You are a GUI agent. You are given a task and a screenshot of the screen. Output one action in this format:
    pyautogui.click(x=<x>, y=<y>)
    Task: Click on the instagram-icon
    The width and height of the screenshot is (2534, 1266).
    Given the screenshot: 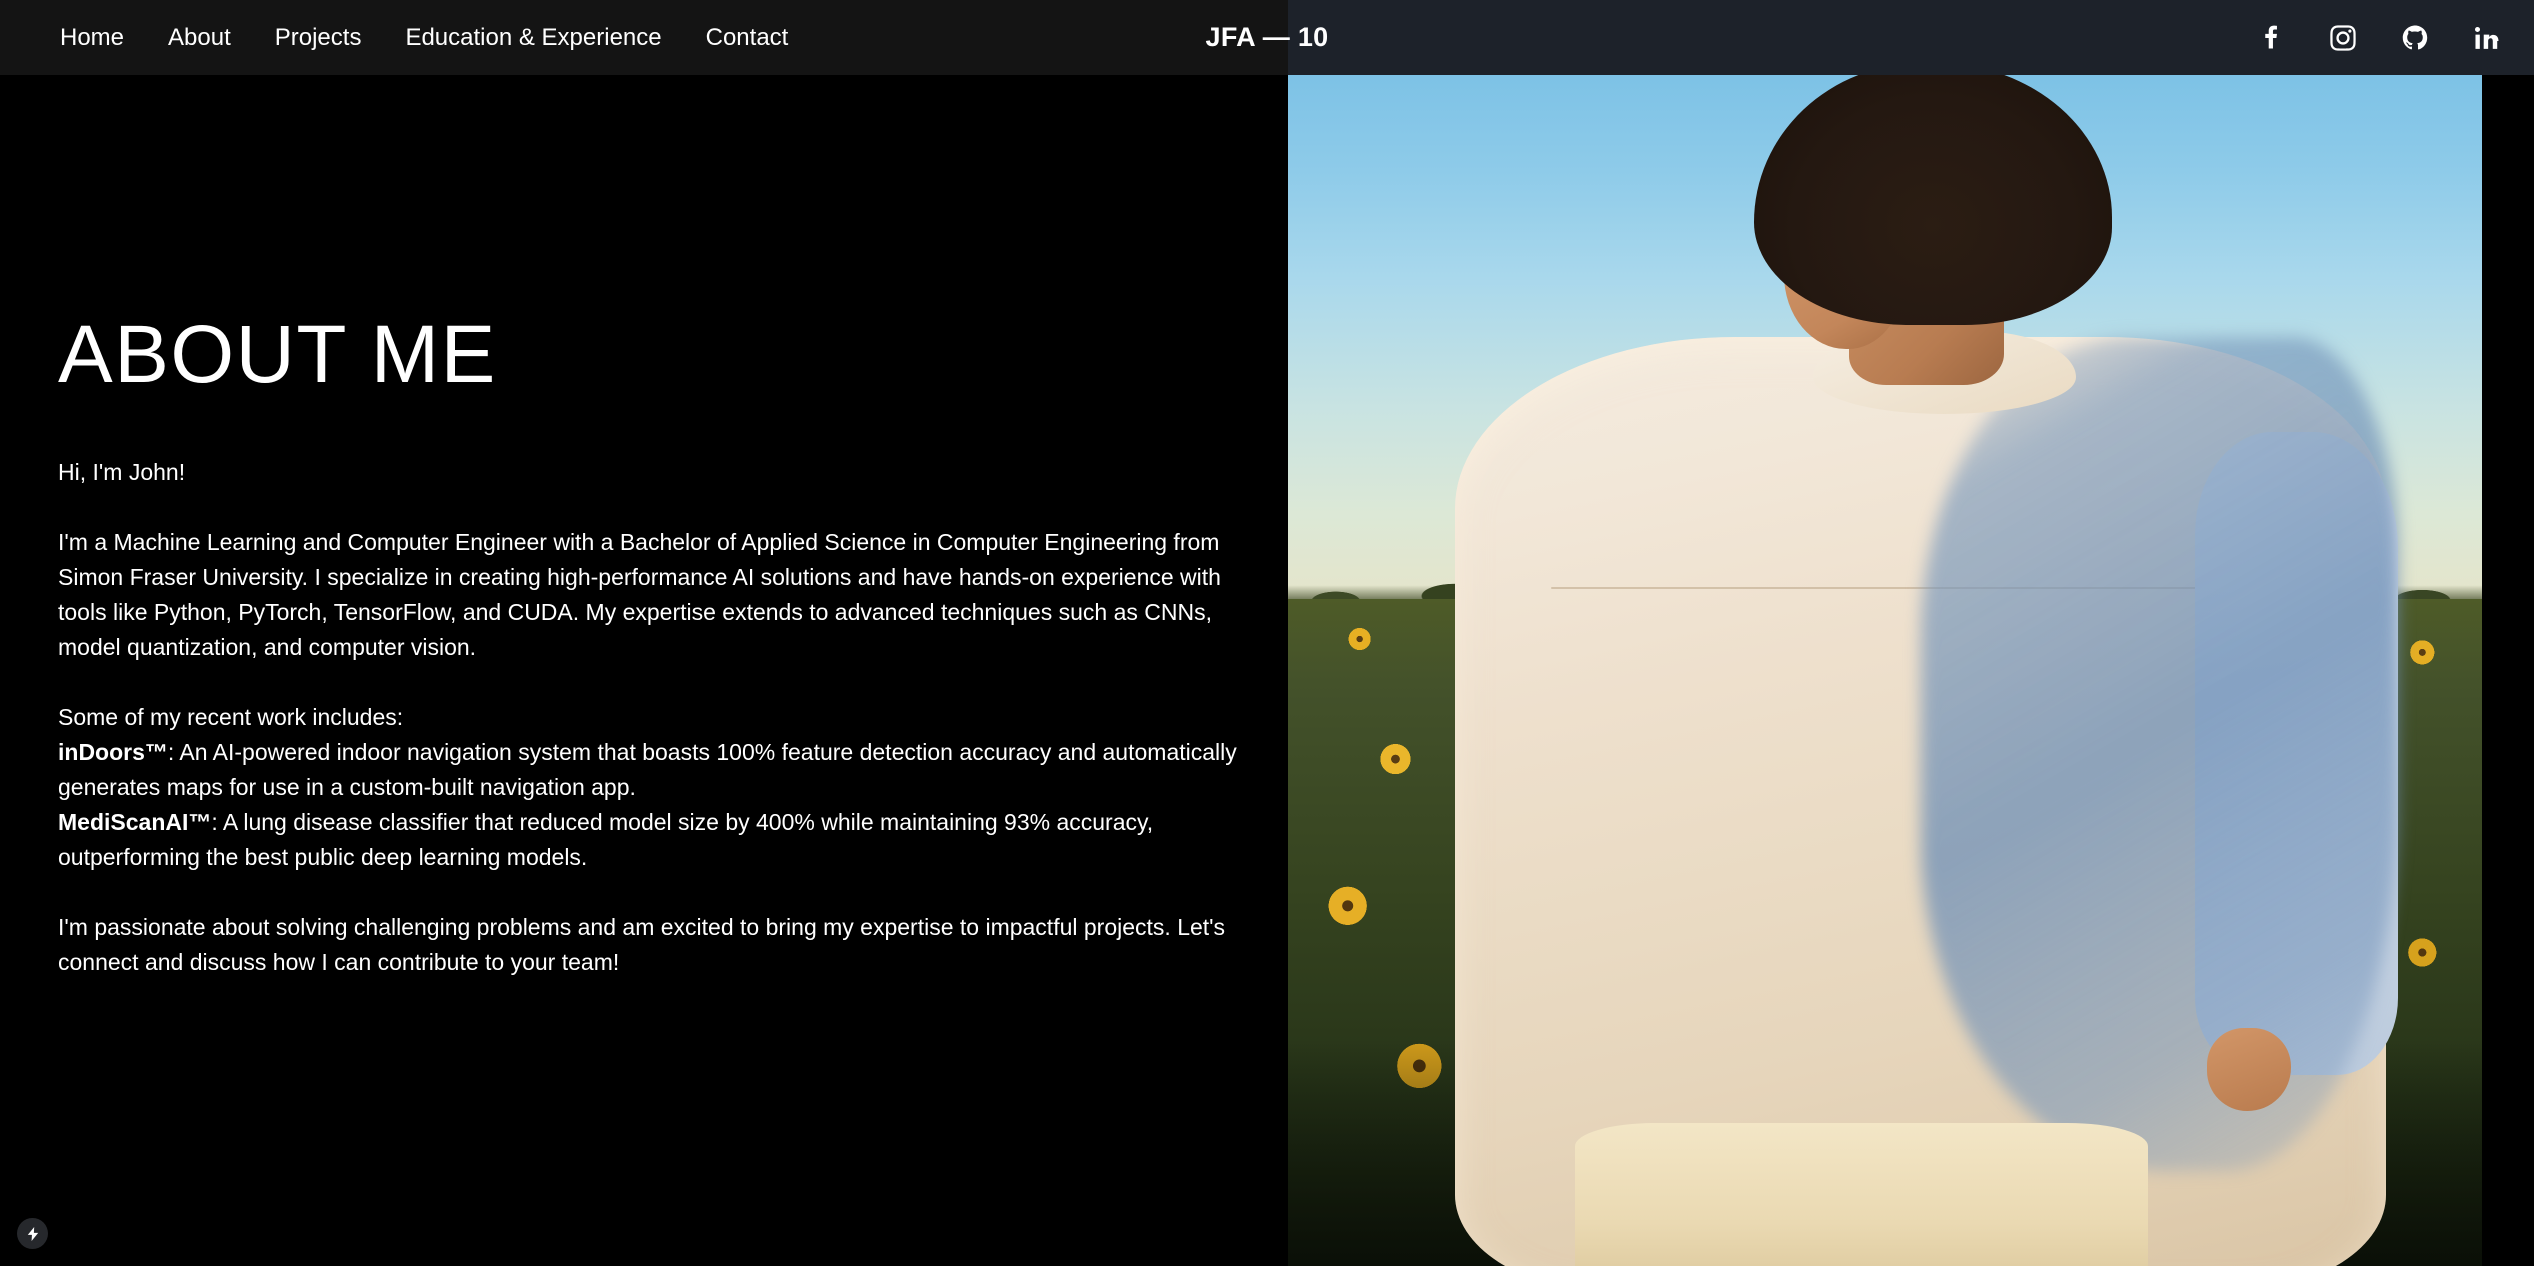 What is the action you would take?
    pyautogui.click(x=2343, y=37)
    